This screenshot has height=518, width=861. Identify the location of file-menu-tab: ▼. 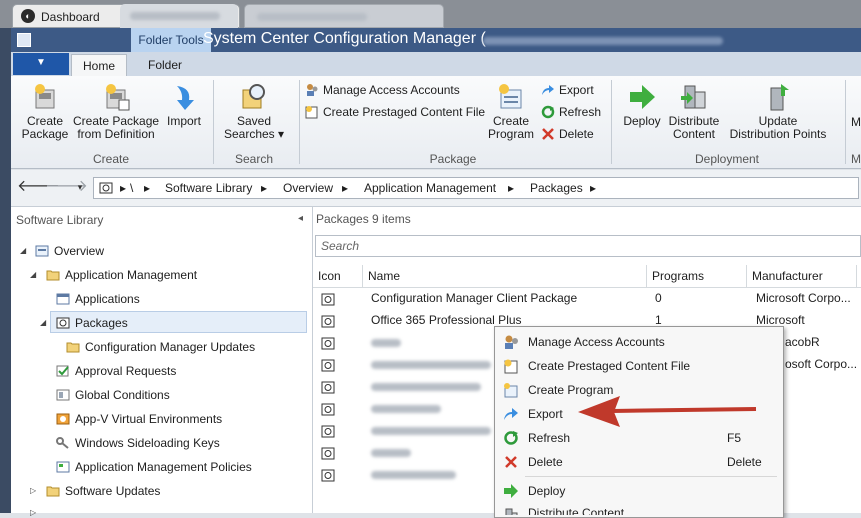
(41, 64).